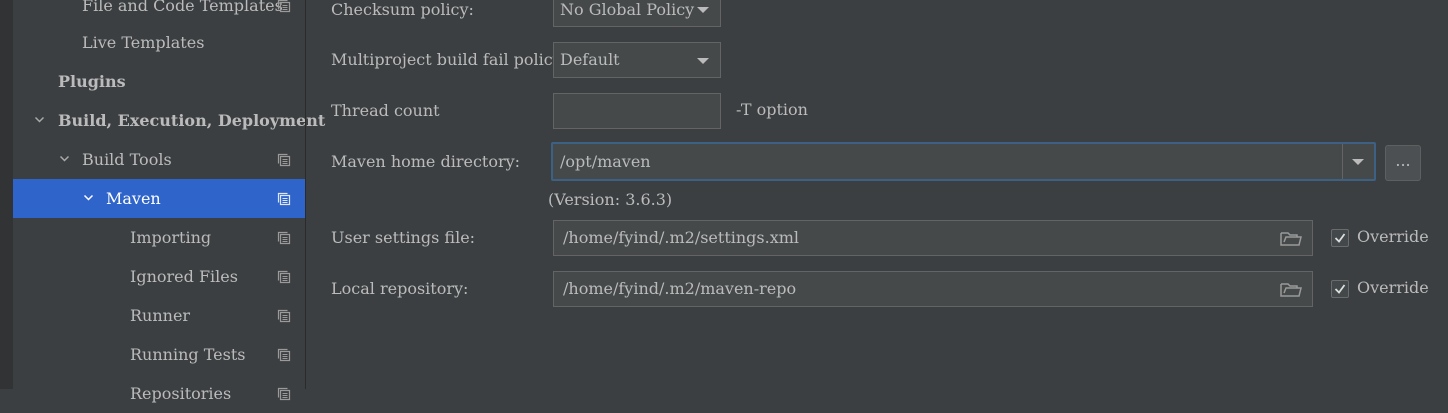 Image resolution: width=1448 pixels, height=413 pixels. I want to click on tree-item-file-and-code-templates: File and Code Templates, so click(159, 12).